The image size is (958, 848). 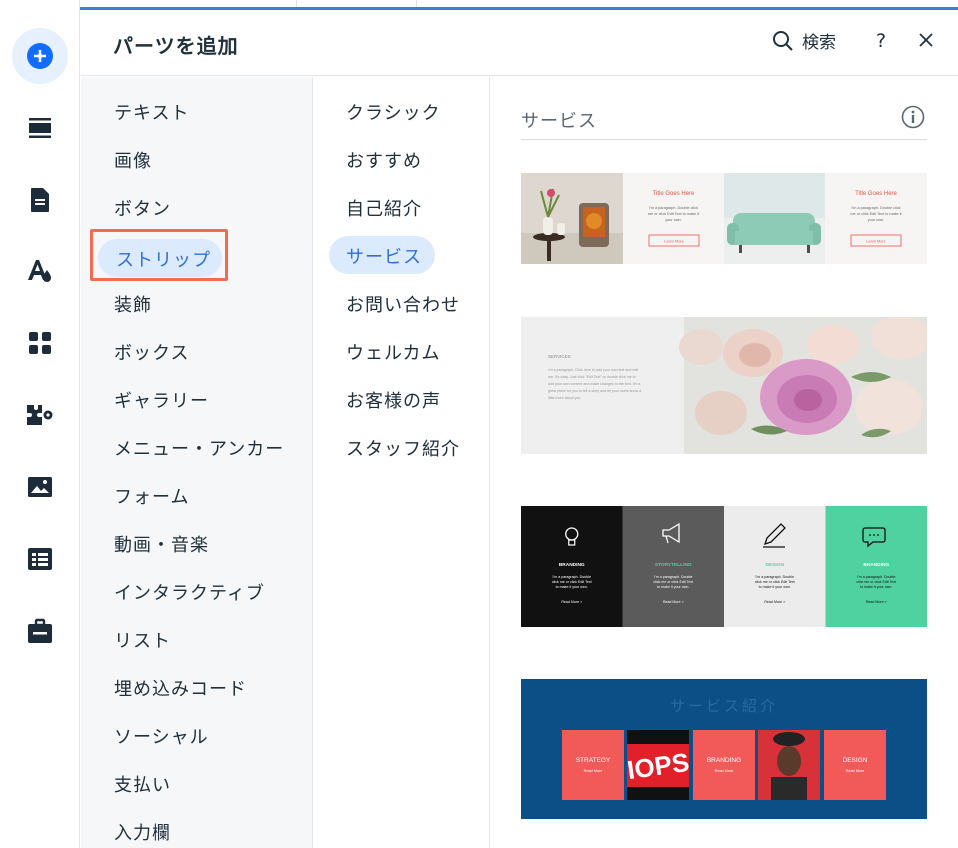 What do you see at coordinates (151, 112) in the screenshot?
I see `category-item: テキスト` at bounding box center [151, 112].